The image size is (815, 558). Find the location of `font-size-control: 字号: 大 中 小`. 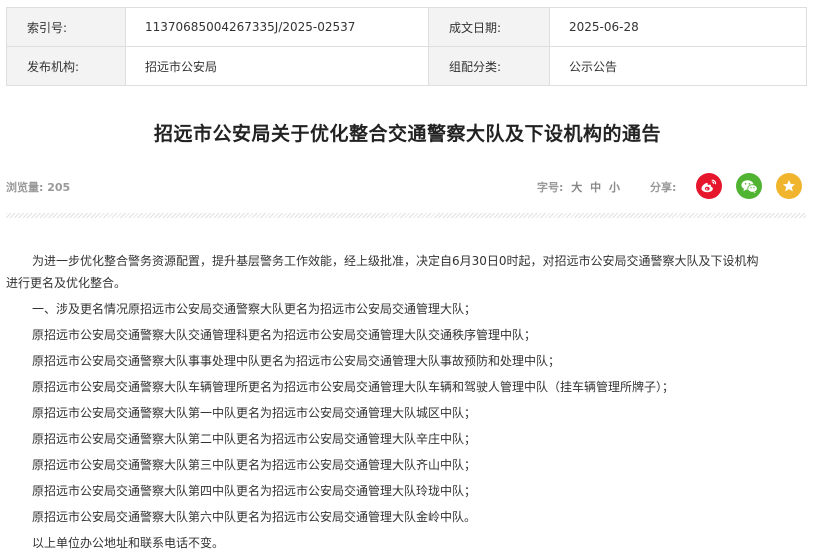

font-size-control: 字号: 大 中 小 is located at coordinates (578, 187).